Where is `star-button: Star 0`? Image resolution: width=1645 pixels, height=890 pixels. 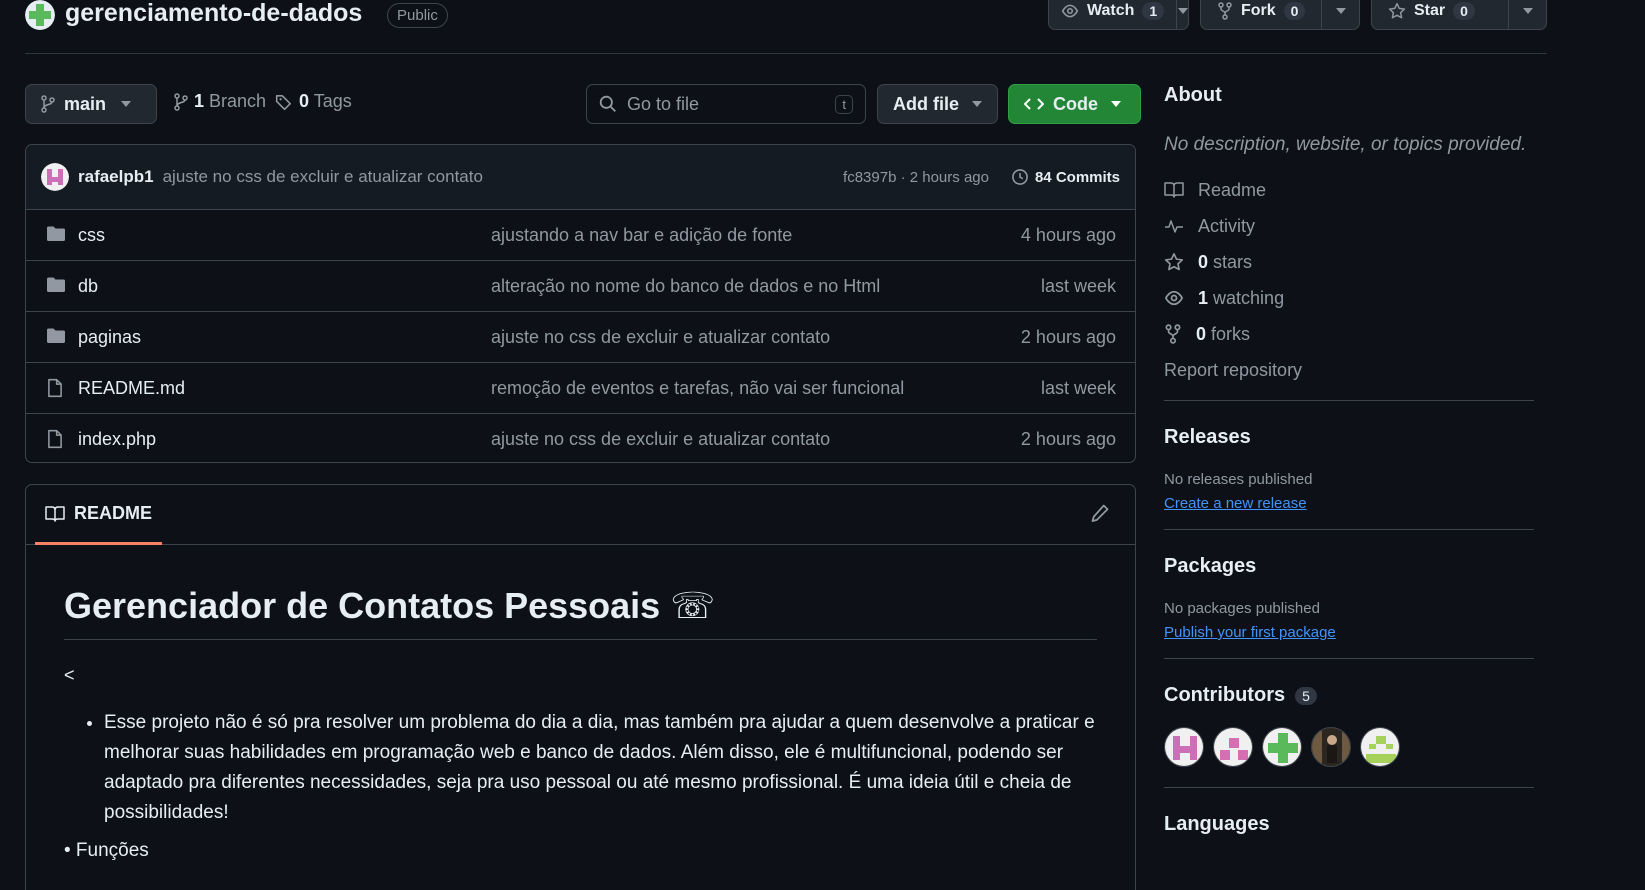
star-button: Star 0 is located at coordinates (1459, 15).